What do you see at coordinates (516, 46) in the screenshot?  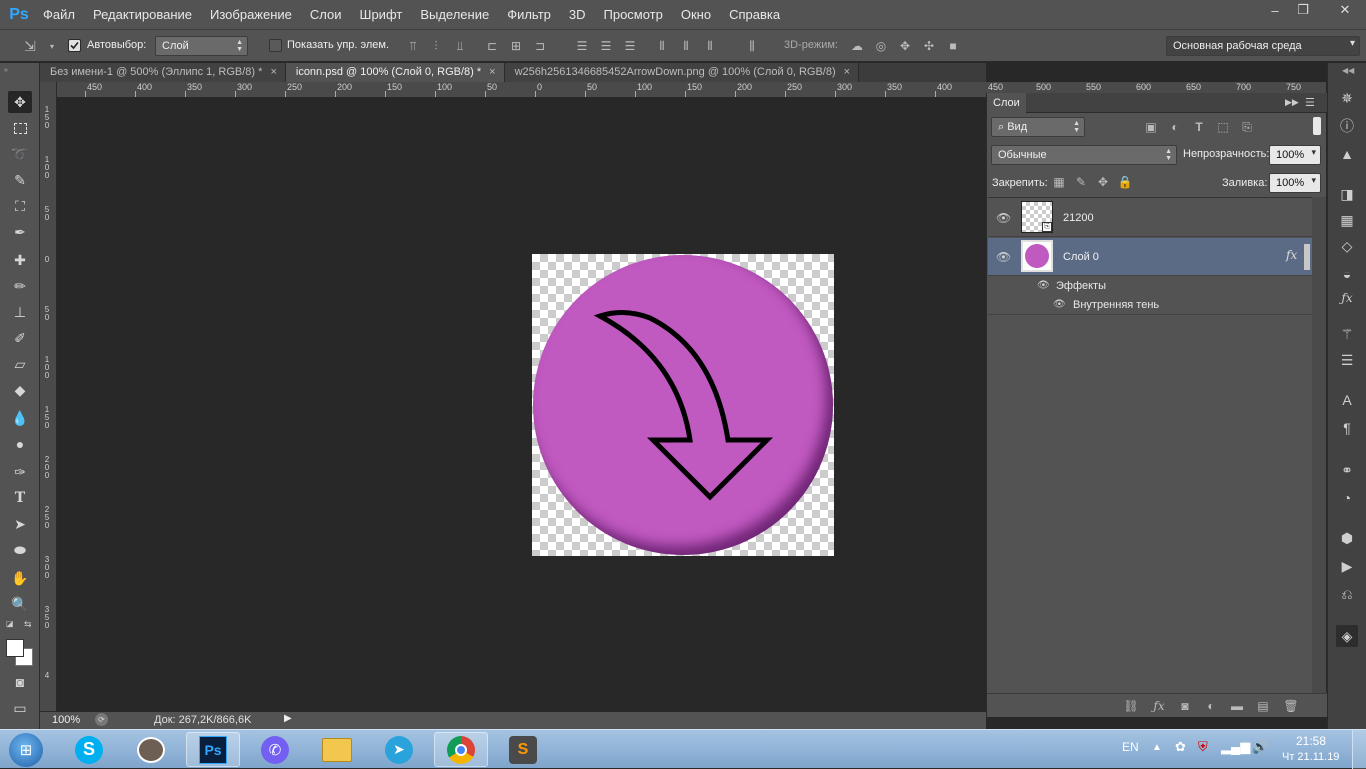 I see `align-hcenter-icon: ⊞` at bounding box center [516, 46].